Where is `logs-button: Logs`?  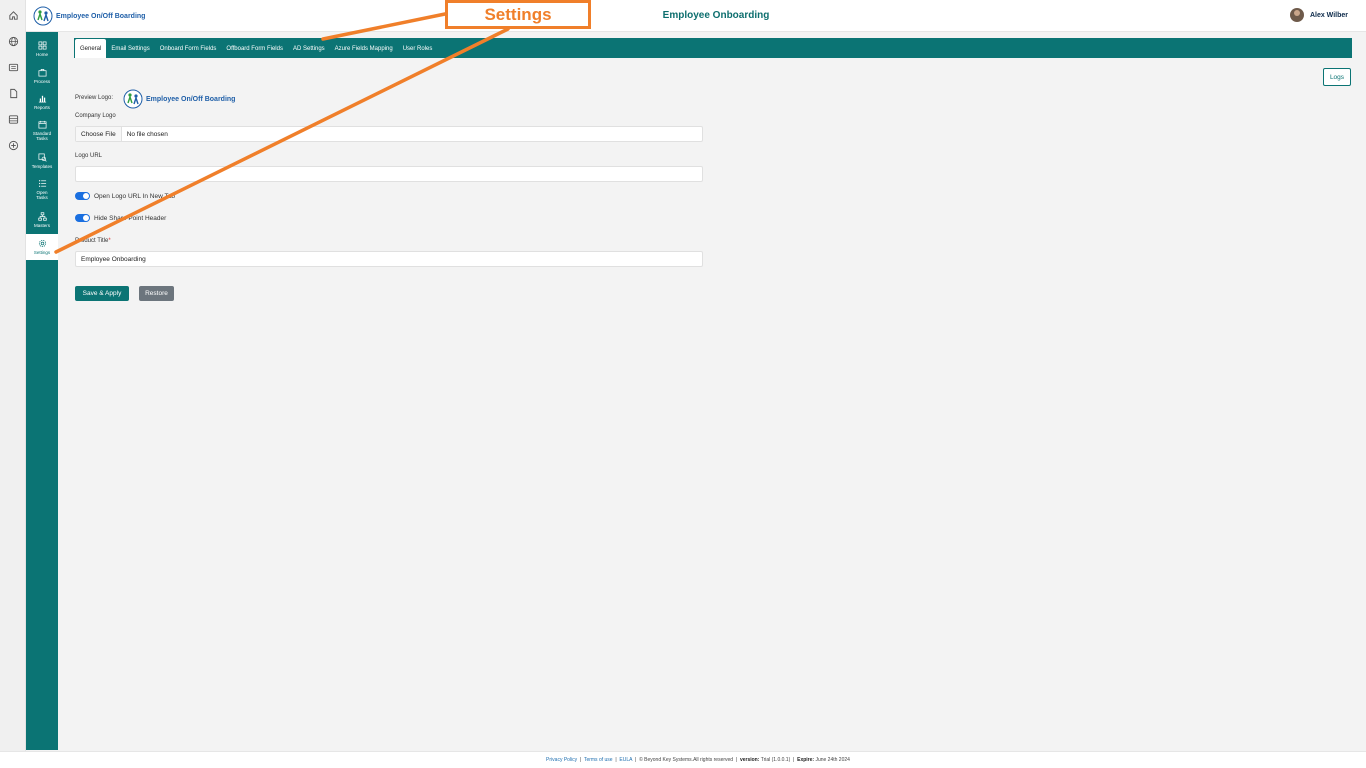 logs-button: Logs is located at coordinates (1337, 77).